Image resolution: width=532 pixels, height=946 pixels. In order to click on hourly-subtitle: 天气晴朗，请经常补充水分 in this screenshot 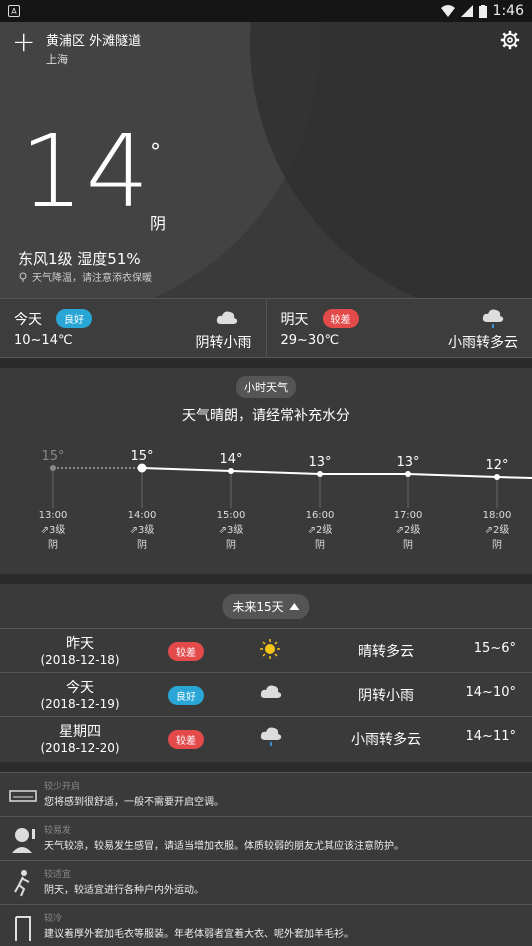, I will do `click(266, 416)`.